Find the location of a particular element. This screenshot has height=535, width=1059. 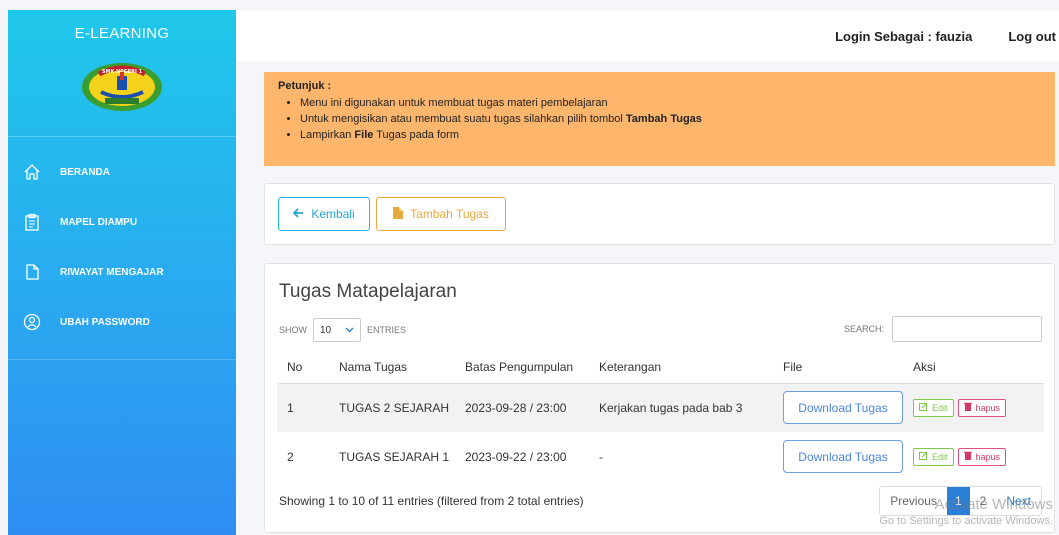

cell-batas: 2023-09-28 / 23:00 is located at coordinates (522, 407).